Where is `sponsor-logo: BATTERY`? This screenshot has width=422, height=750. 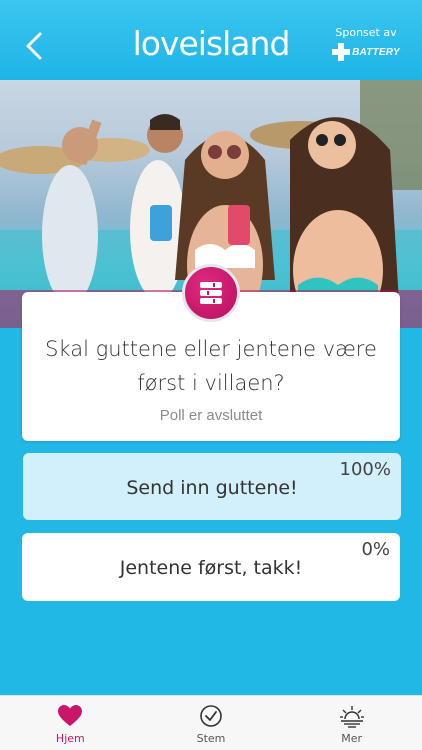 sponsor-logo: BATTERY is located at coordinates (366, 52).